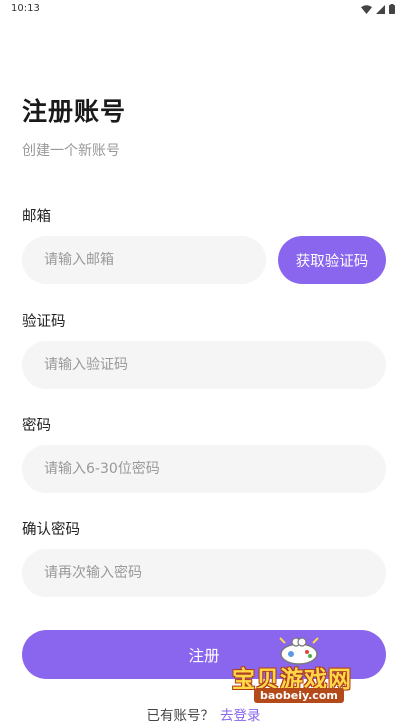 This screenshot has width=407, height=725. I want to click on password-label: 密码, so click(36, 426).